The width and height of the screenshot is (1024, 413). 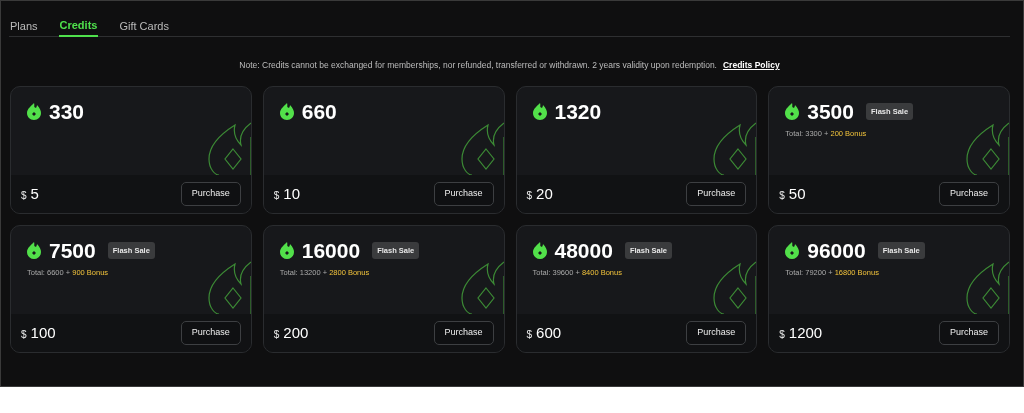 What do you see at coordinates (72, 250) in the screenshot?
I see `credit-amount: 7500` at bounding box center [72, 250].